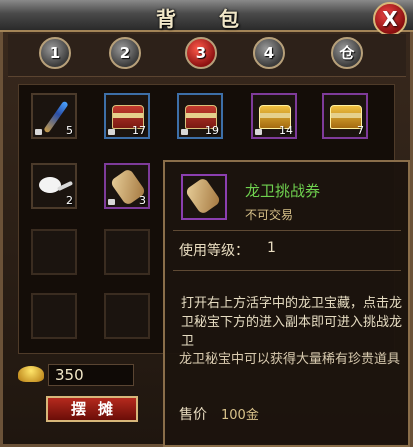 Image resolution: width=413 pixels, height=447 pixels. I want to click on item-count: 2, so click(69, 200).